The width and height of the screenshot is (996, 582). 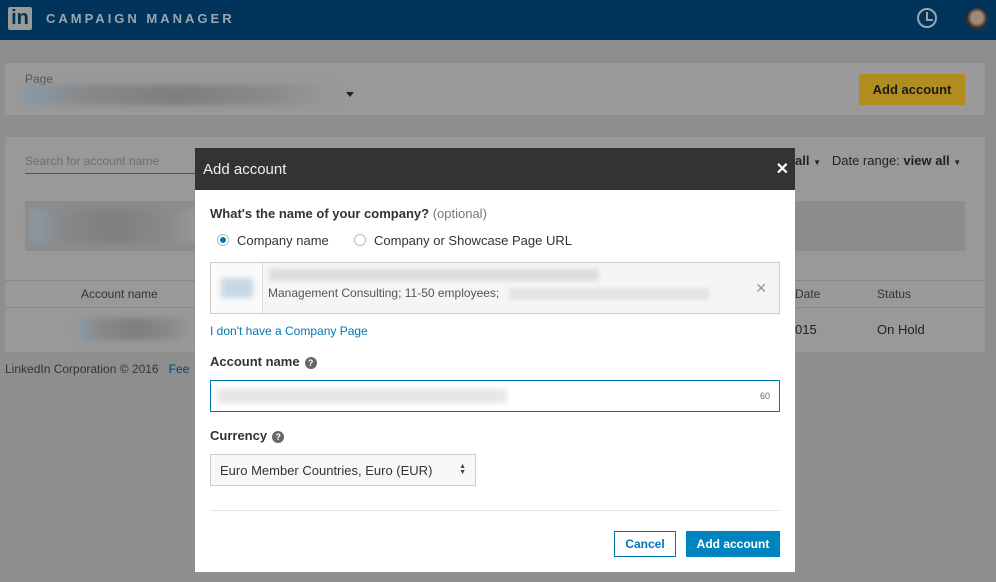 I want to click on submit-add-account-button: Add account, so click(x=733, y=544).